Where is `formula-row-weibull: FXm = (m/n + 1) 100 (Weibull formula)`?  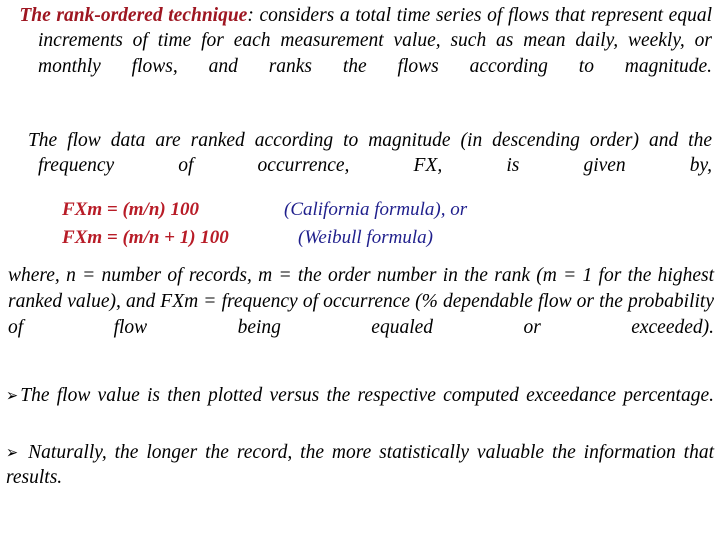 formula-row-weibull: FXm = (m/n + 1) 100 (Weibull formula) is located at coordinates (360, 238).